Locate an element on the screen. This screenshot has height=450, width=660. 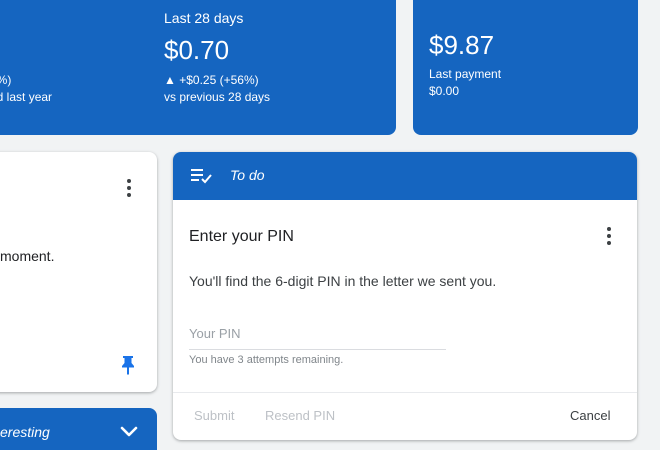
balance-value: $9.87 is located at coordinates (462, 45).